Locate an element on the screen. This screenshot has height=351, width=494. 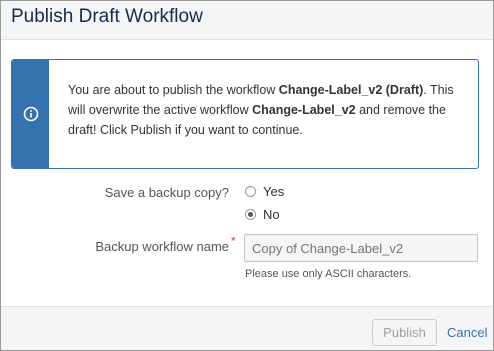
radio-option-yes: Yes is located at coordinates (264, 191).